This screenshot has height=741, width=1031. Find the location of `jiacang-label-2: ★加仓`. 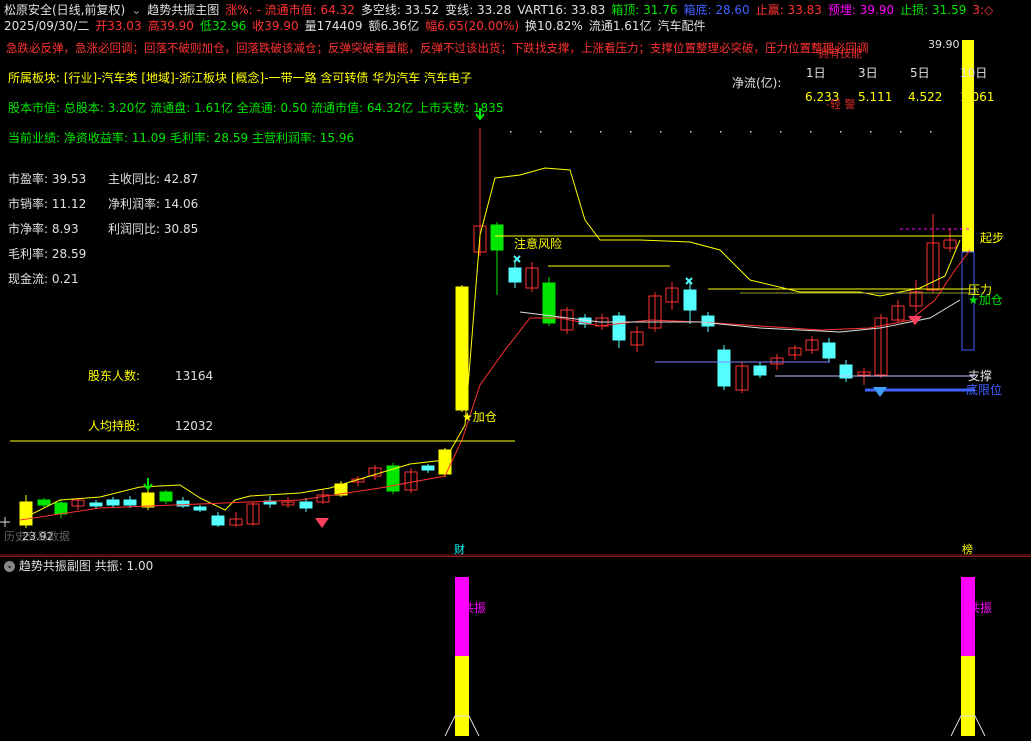

jiacang-label-2: ★加仓 is located at coordinates (985, 300).